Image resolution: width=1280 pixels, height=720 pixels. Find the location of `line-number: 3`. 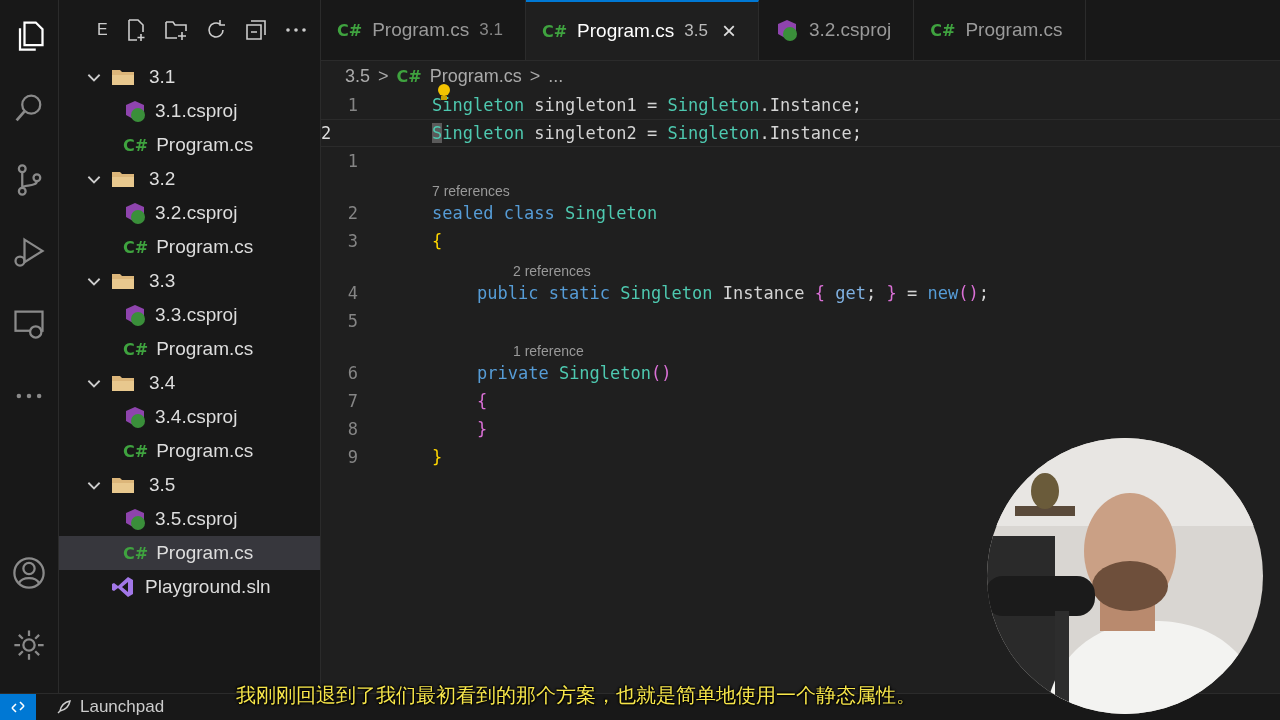

line-number: 3 is located at coordinates (352, 241).